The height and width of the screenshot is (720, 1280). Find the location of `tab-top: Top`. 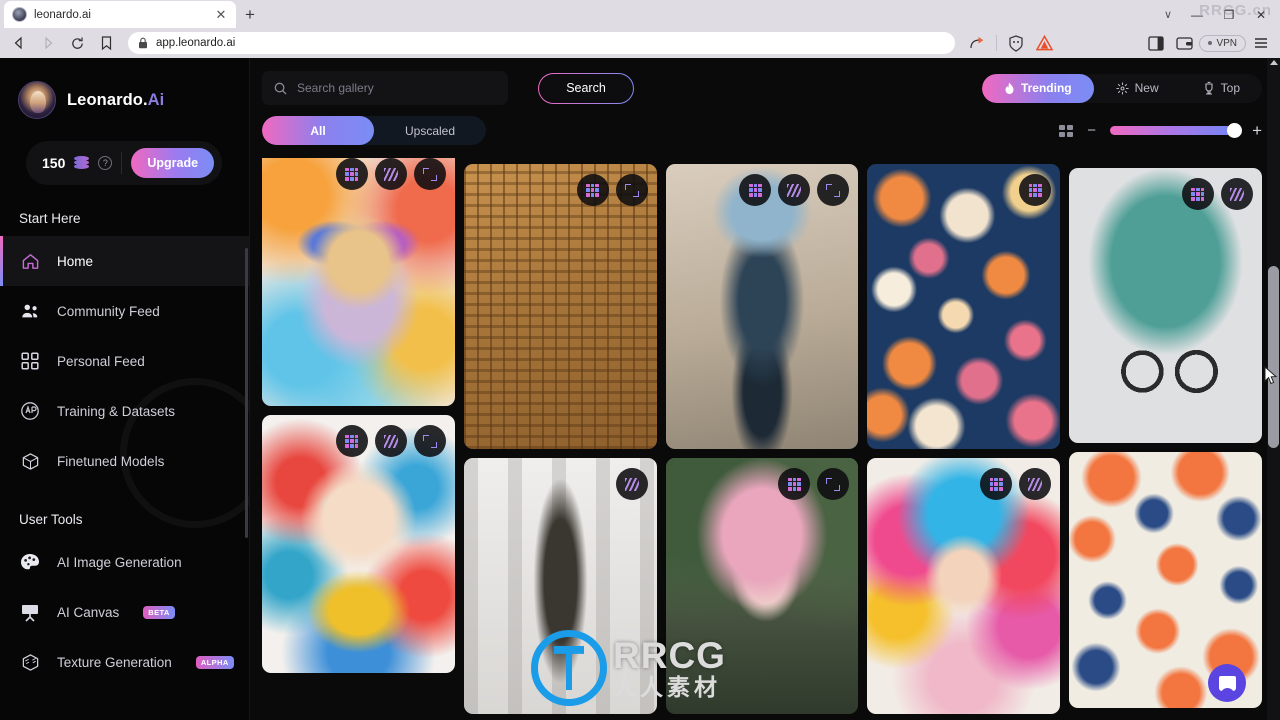

tab-top: Top is located at coordinates (1221, 88).